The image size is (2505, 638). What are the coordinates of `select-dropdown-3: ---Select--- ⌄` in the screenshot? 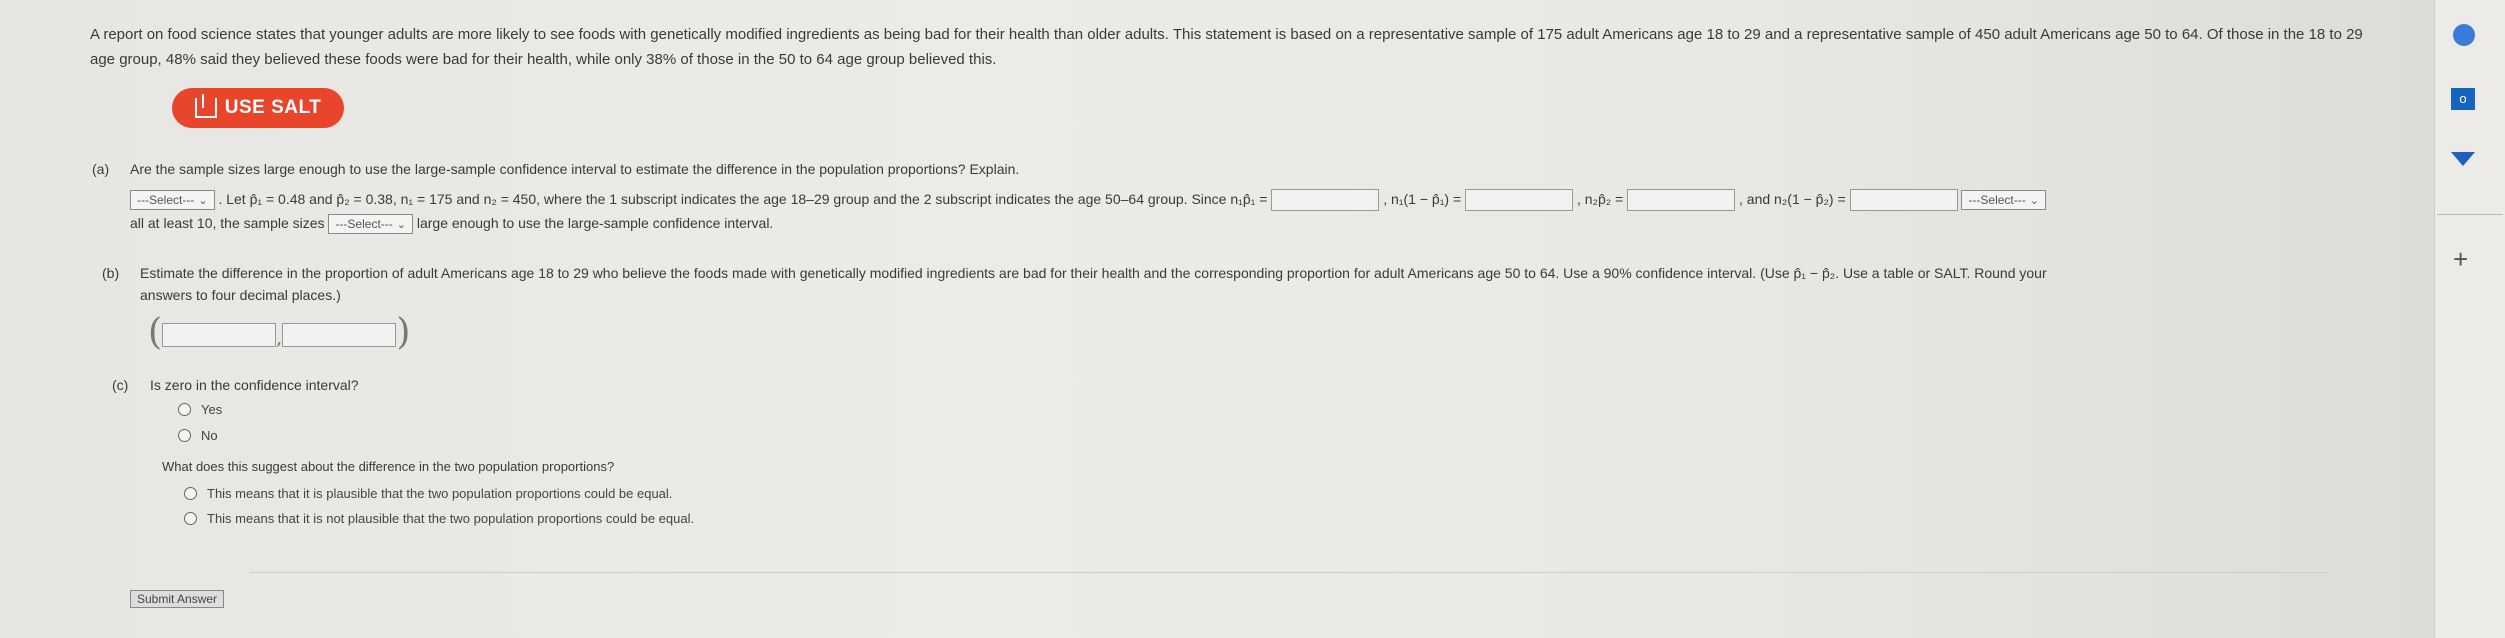 It's located at (370, 224).